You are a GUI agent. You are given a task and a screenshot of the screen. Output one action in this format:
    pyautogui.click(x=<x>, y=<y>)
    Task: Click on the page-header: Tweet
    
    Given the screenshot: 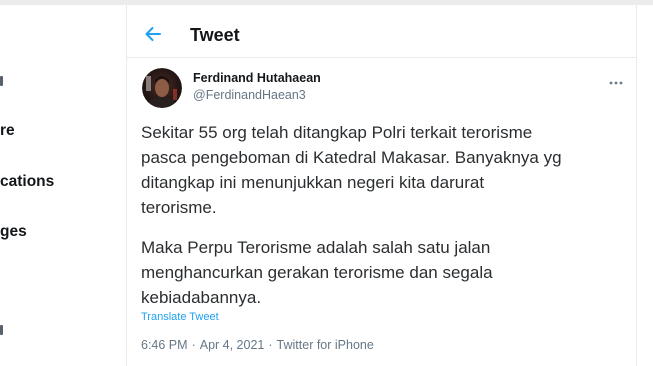 What is the action you would take?
    pyautogui.click(x=381, y=31)
    